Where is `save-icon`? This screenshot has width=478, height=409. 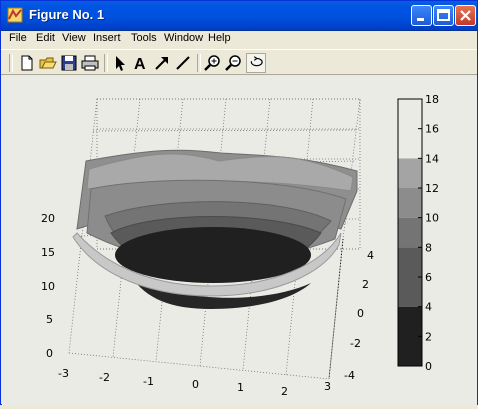
save-icon is located at coordinates (69, 63).